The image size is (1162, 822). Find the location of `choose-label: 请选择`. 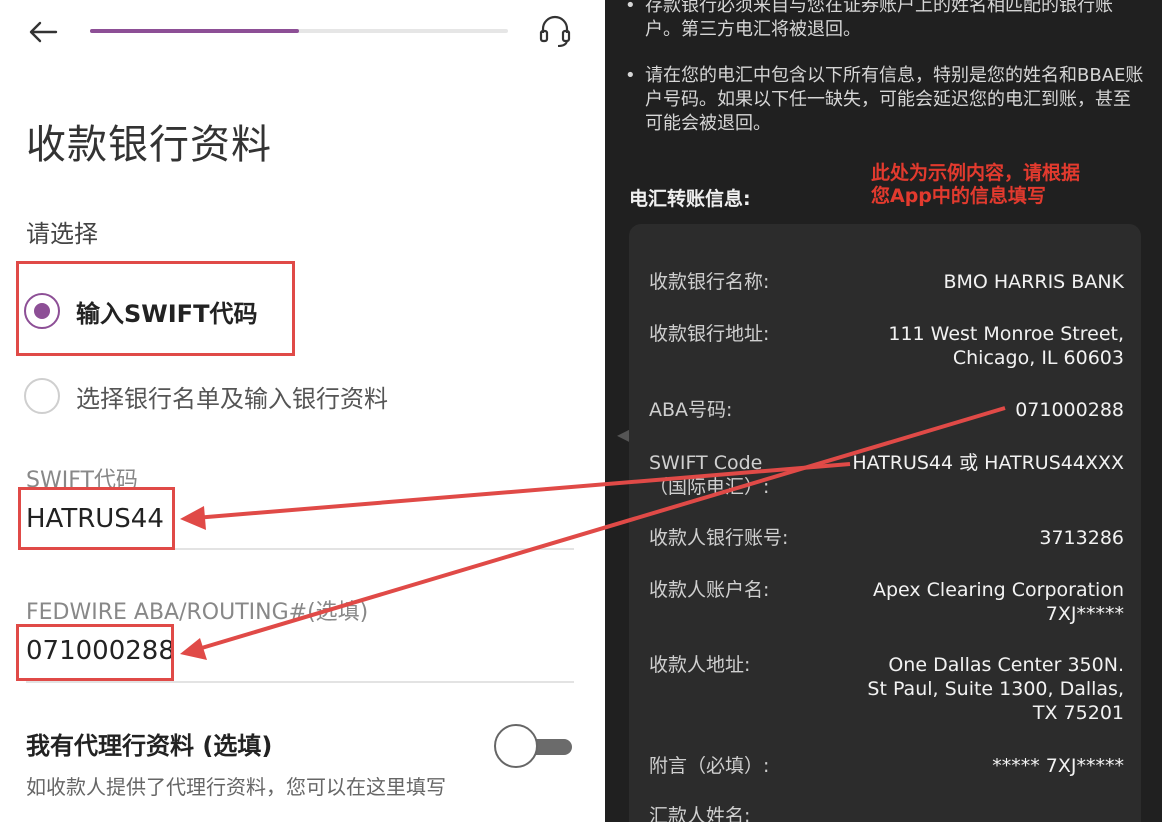

choose-label: 请选择 is located at coordinates (62, 234).